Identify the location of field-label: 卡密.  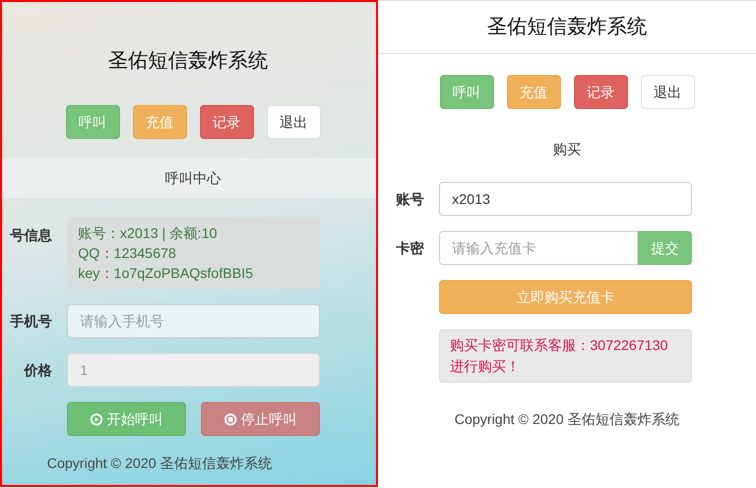
(409, 248).